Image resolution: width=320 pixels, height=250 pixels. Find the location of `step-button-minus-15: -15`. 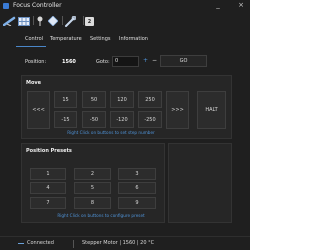

step-button-minus-15: -15 is located at coordinates (65, 119).